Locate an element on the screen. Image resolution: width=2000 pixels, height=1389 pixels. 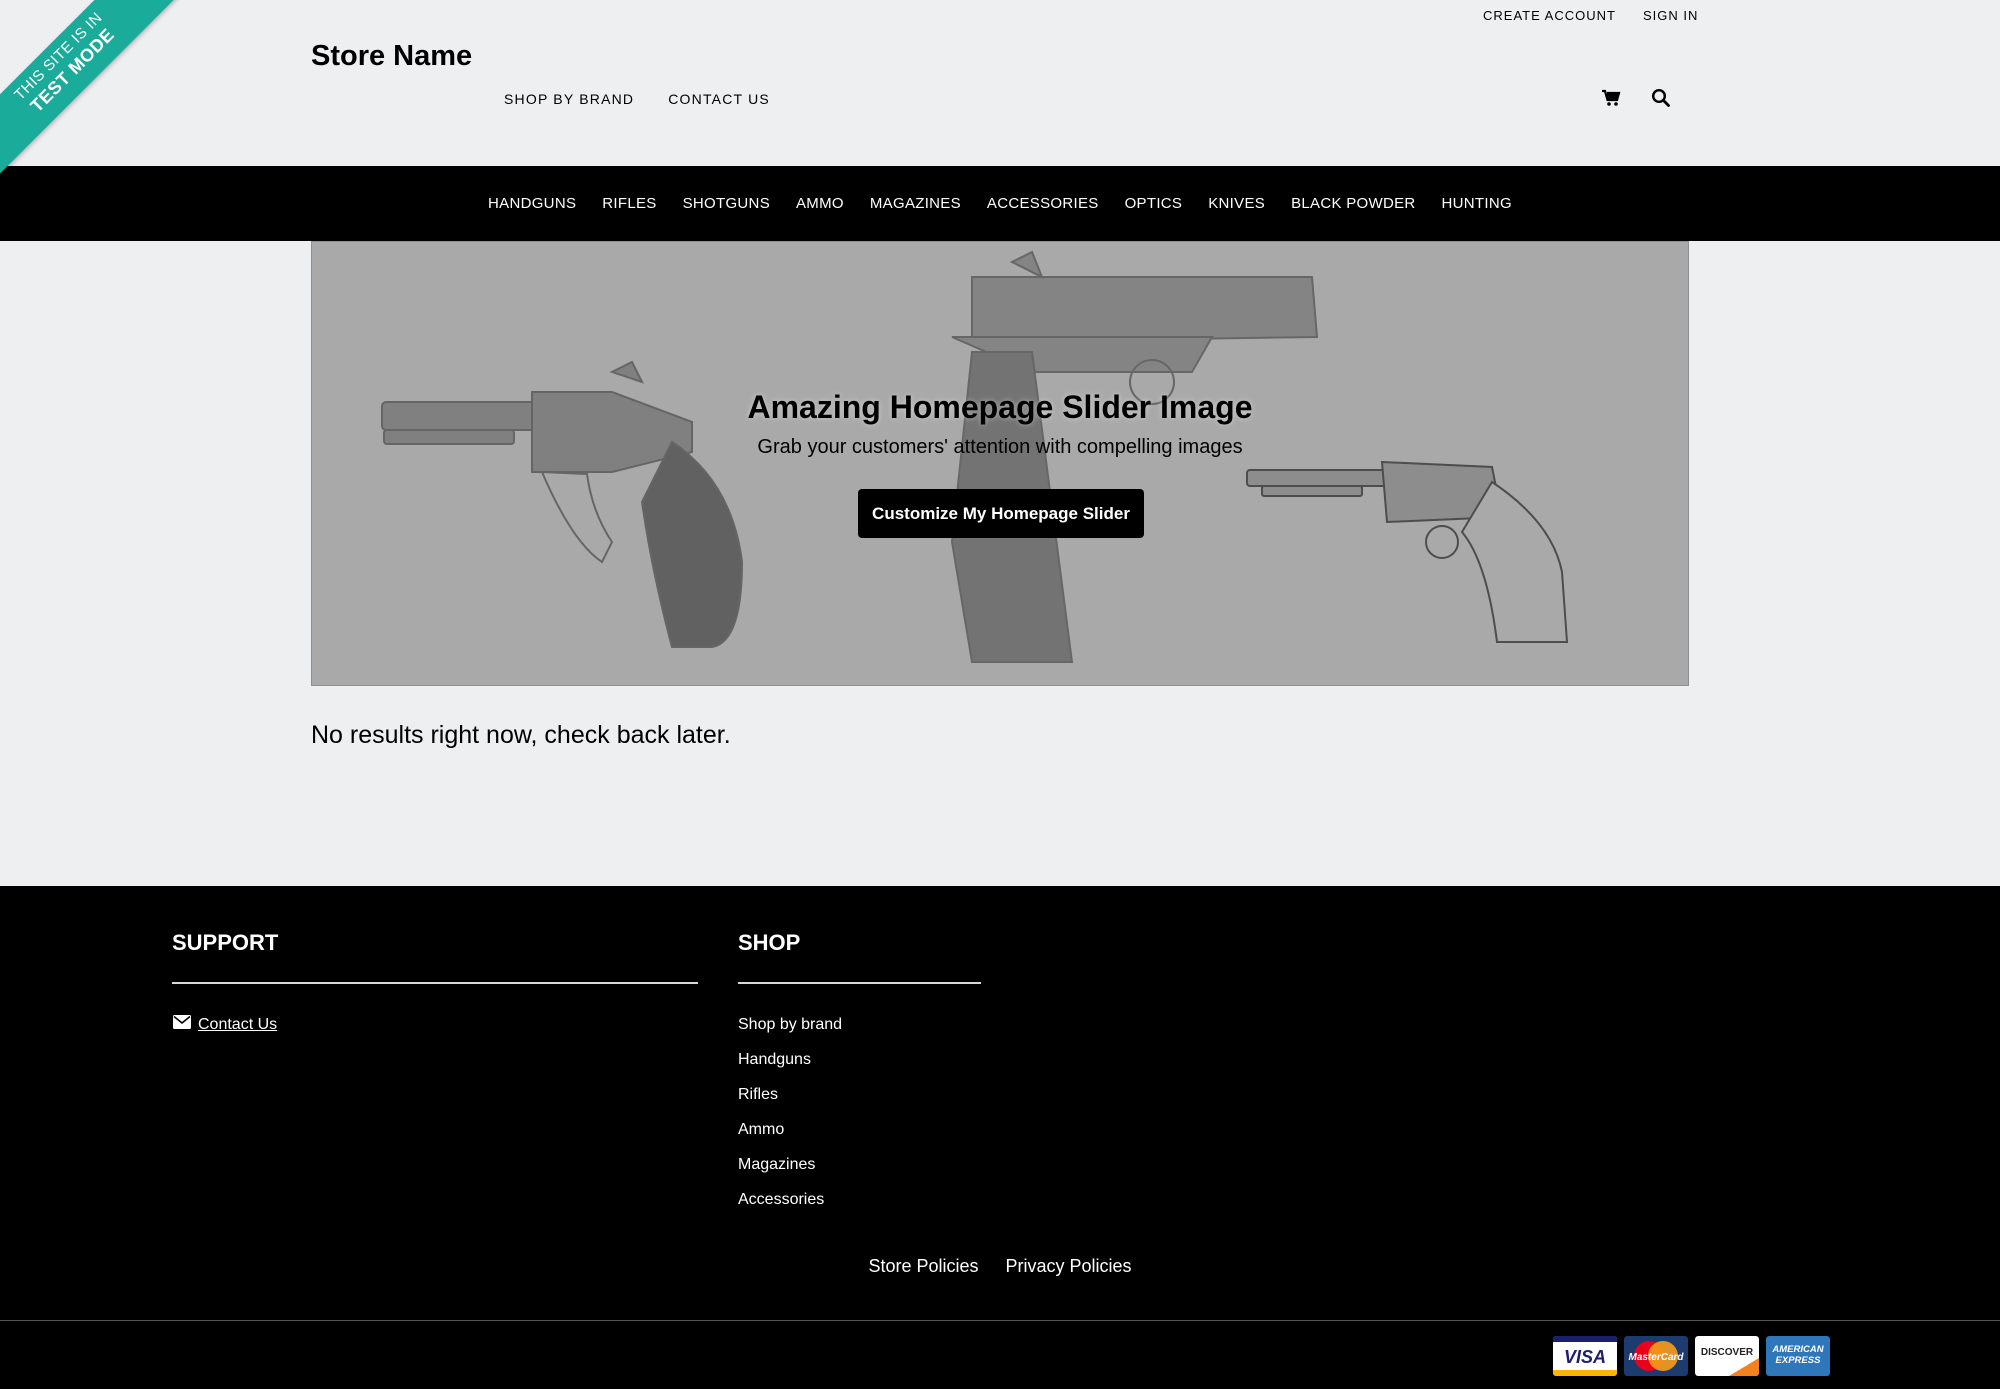
cart-icon is located at coordinates (1611, 98).